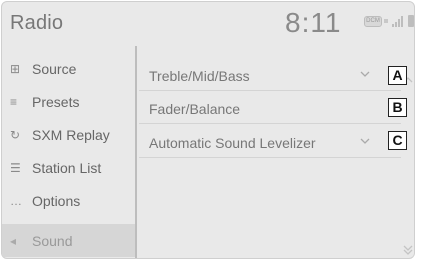  I want to click on scroll-down-icon, so click(408, 248).